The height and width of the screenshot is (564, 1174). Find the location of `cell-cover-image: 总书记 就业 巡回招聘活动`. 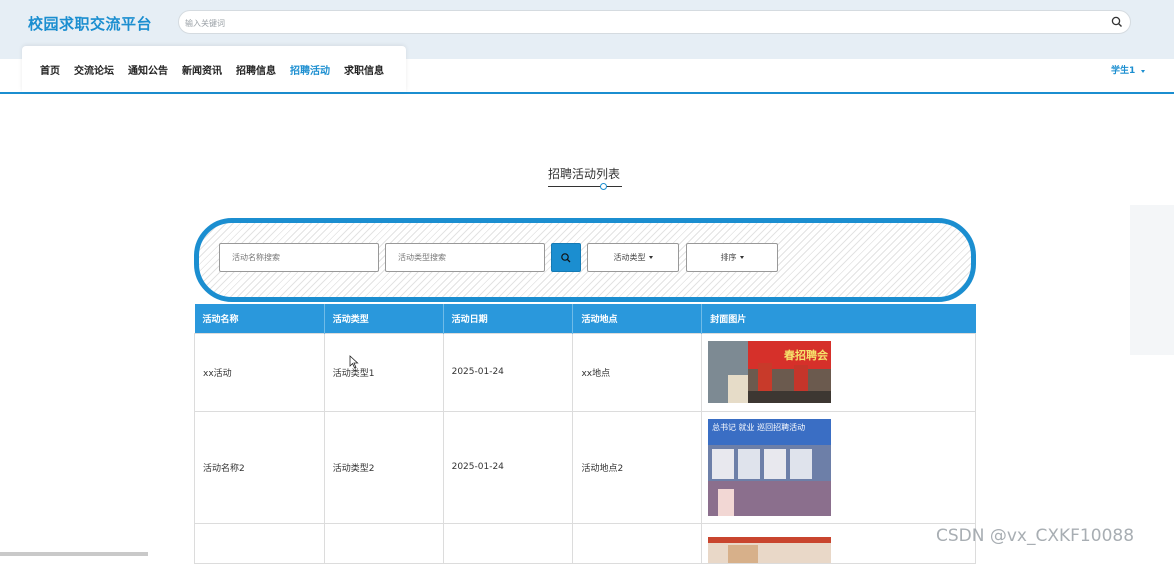

cell-cover-image: 总书记 就业 巡回招聘活动 is located at coordinates (838, 467).